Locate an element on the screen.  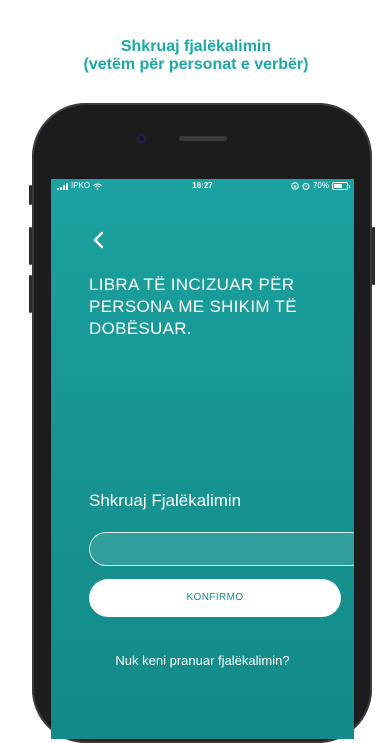
password-label: Shkruaj Fjalëkalimin is located at coordinates (165, 500).